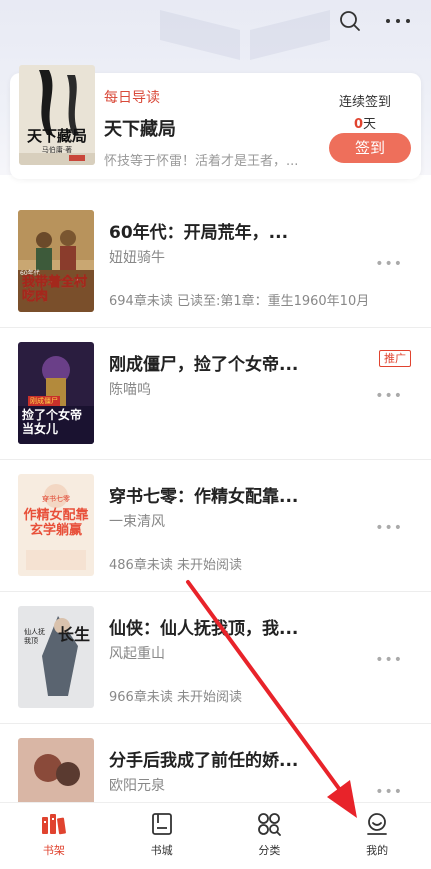  I want to click on more-icon, so click(398, 21).